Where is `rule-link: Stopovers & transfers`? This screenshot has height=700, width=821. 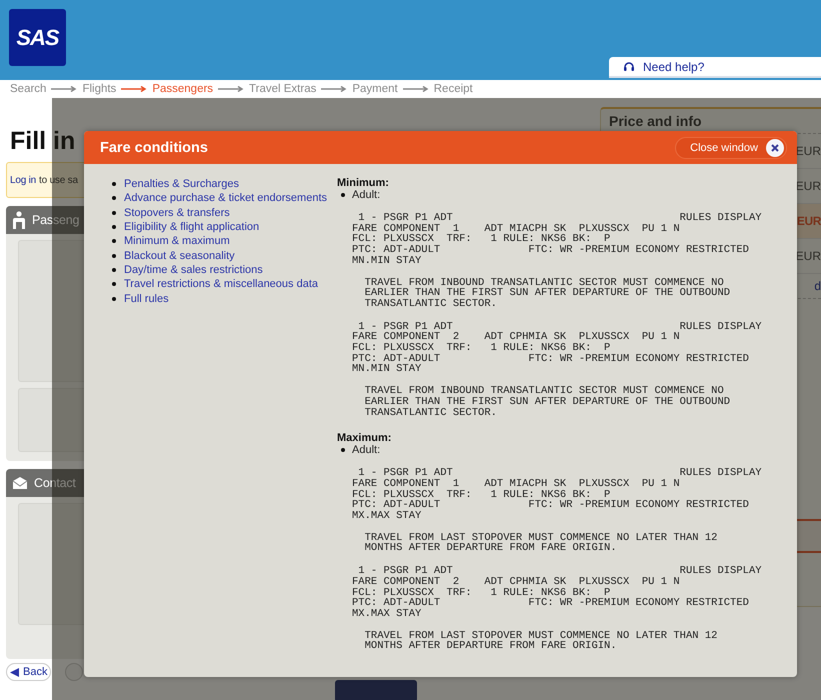 rule-link: Stopovers & transfers is located at coordinates (177, 212).